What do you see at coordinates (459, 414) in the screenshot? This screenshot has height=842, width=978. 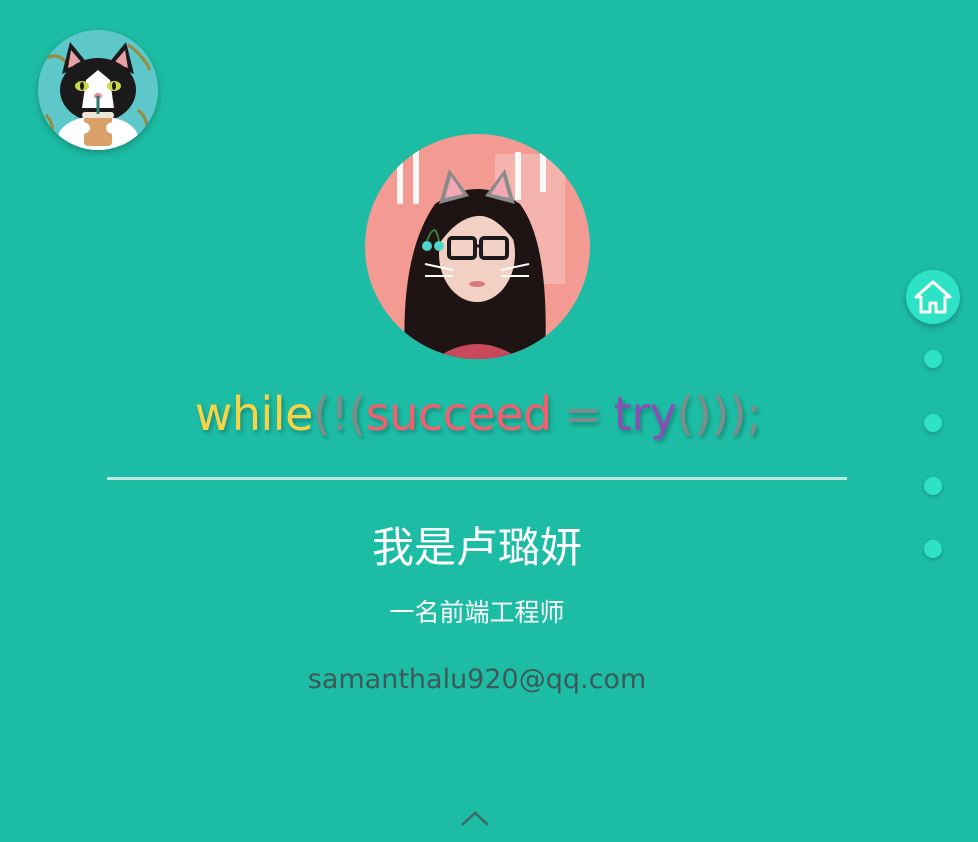 I see `motto-succeed: succeed` at bounding box center [459, 414].